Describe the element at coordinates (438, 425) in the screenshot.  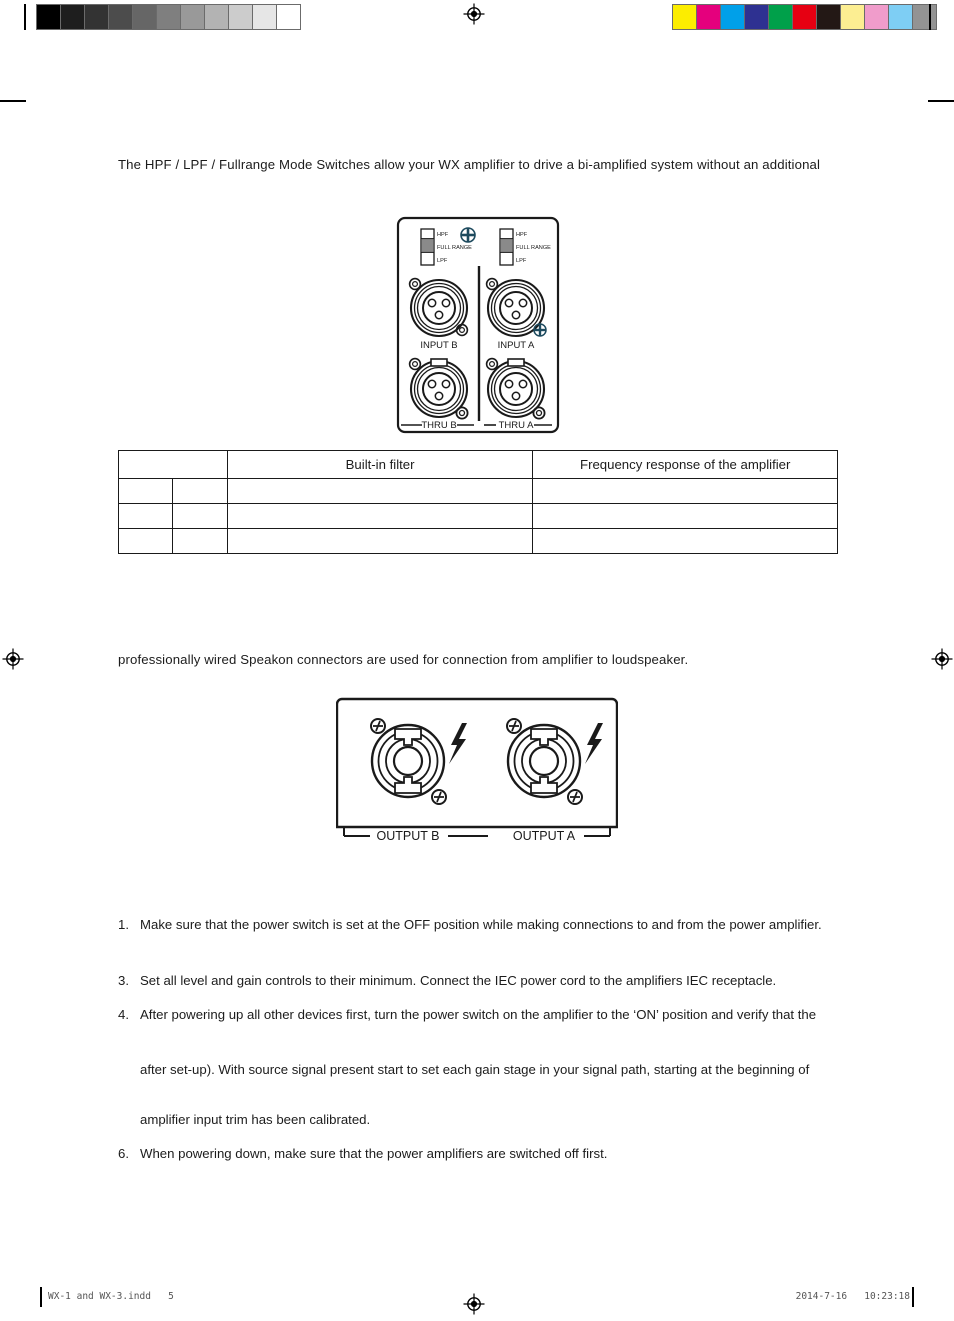
I see `thru-b-label: THRU B` at that location.